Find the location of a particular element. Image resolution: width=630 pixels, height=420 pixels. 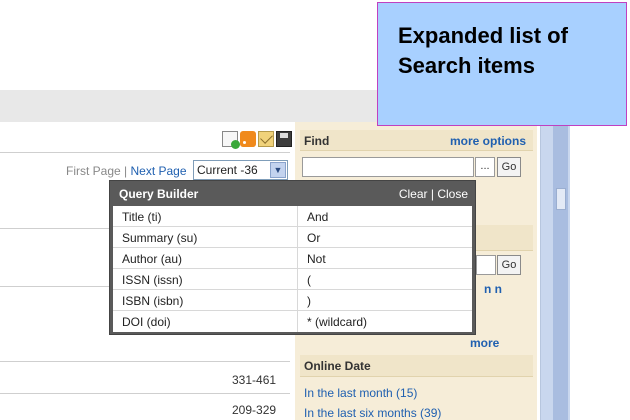

first-page-link: First Page is located at coordinates (93, 171).